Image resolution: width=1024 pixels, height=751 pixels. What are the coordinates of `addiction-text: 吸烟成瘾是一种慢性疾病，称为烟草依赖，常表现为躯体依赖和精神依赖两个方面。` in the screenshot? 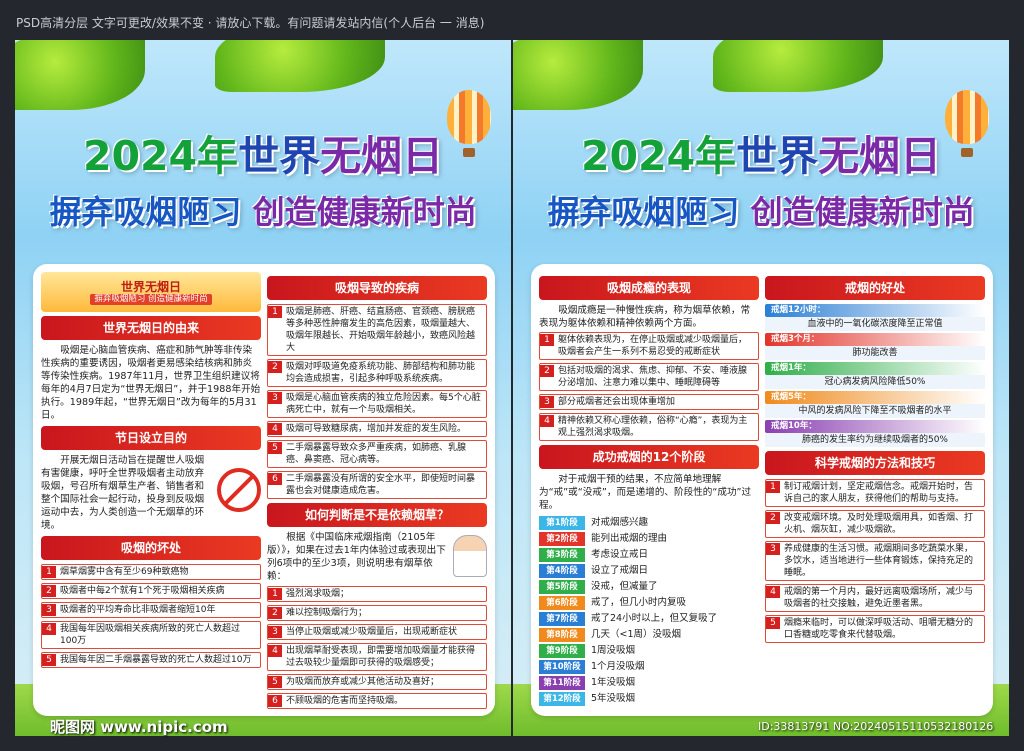 It's located at (645, 317).